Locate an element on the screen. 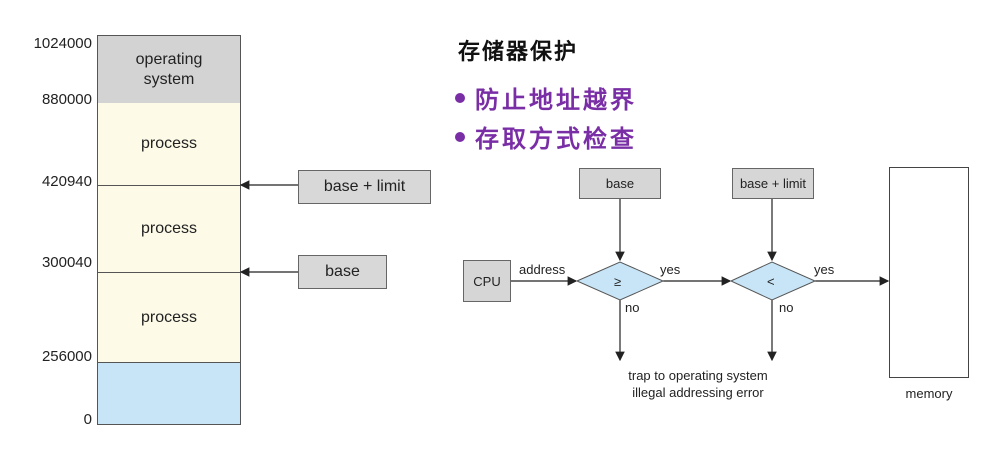  ge-symbol: ≥ is located at coordinates (618, 281).